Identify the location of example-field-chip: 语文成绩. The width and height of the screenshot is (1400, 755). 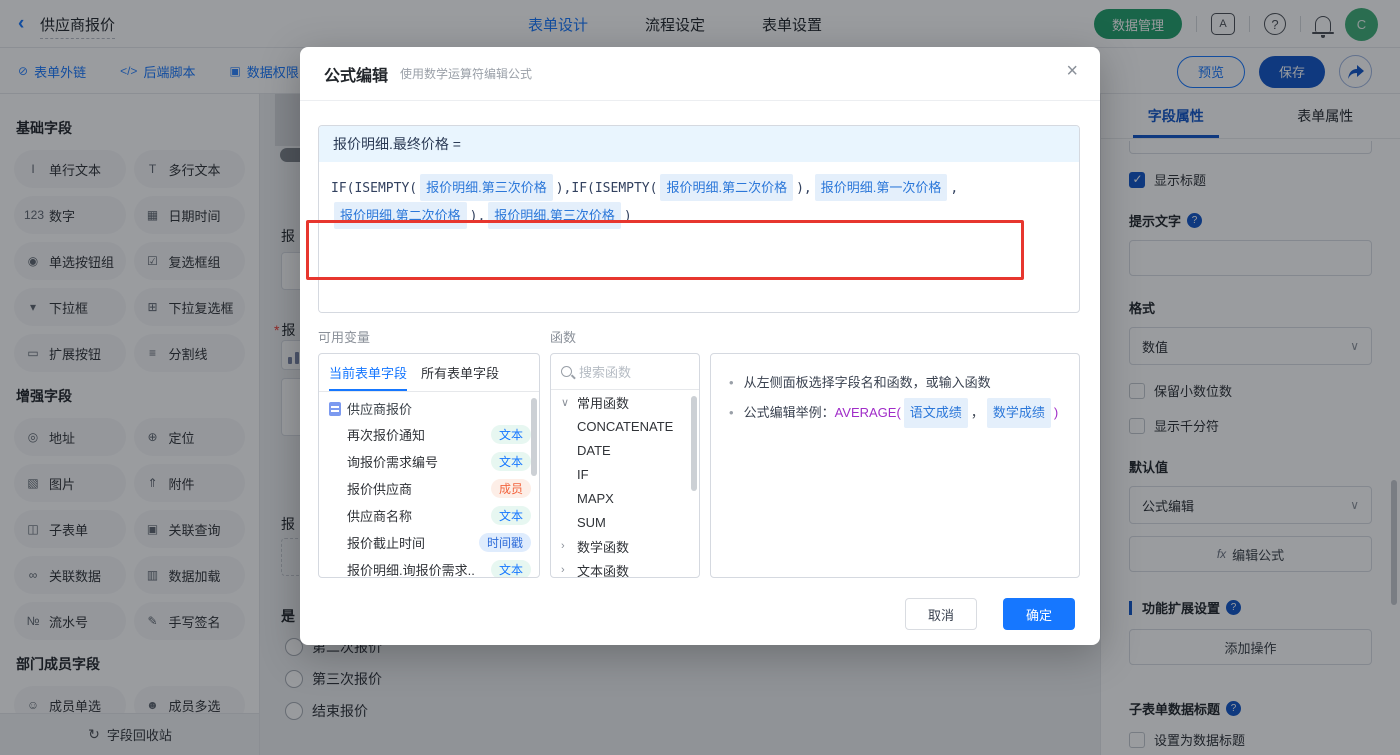
(935, 413).